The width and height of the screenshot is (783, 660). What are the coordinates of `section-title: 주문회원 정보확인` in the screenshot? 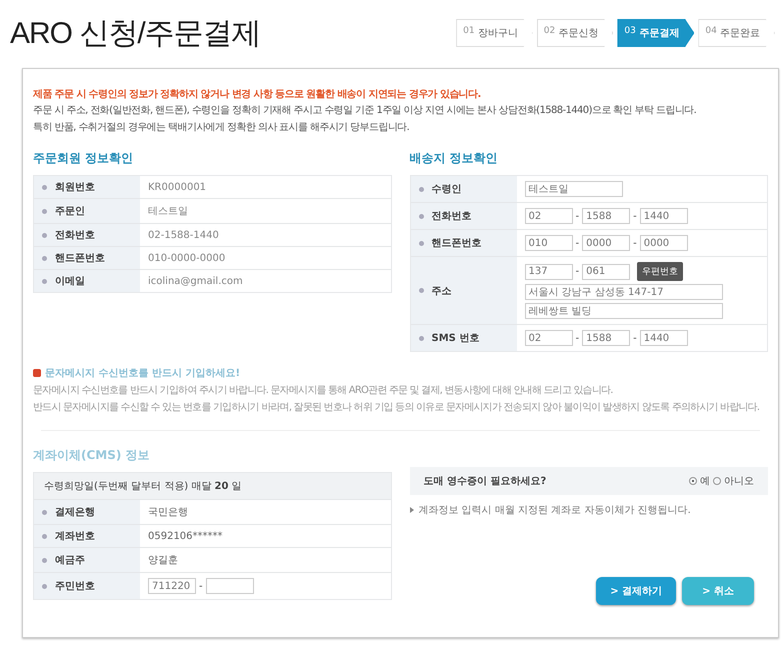 It's located at (83, 158).